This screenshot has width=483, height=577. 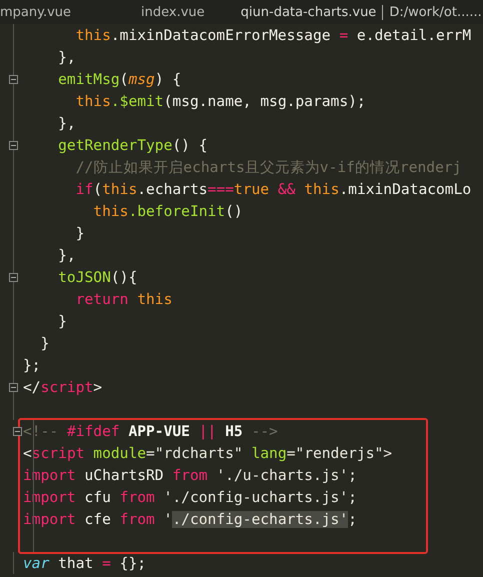 I want to click on code-line: toJSON(){, so click(x=97, y=277).